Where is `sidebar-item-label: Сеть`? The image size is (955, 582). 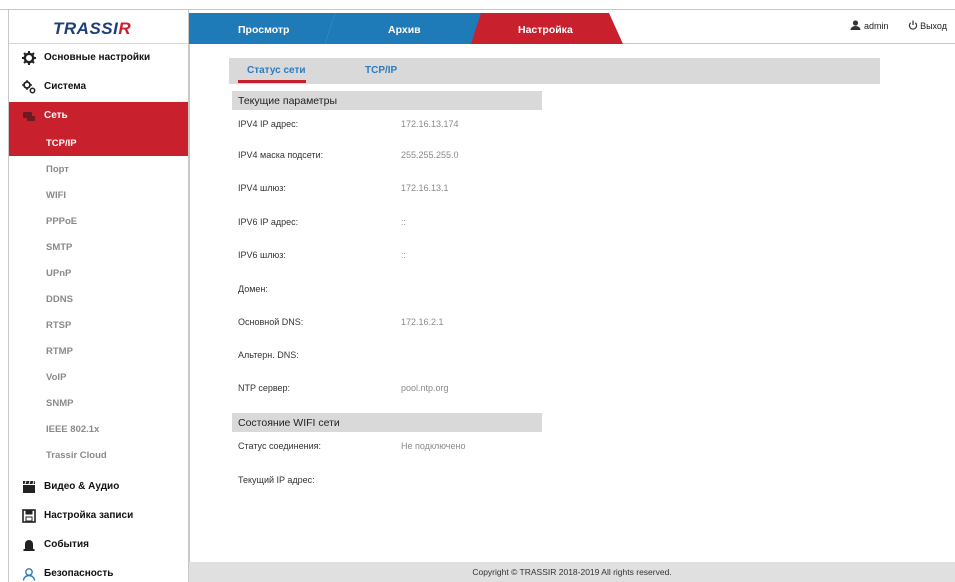
sidebar-item-label: Сеть is located at coordinates (56, 115).